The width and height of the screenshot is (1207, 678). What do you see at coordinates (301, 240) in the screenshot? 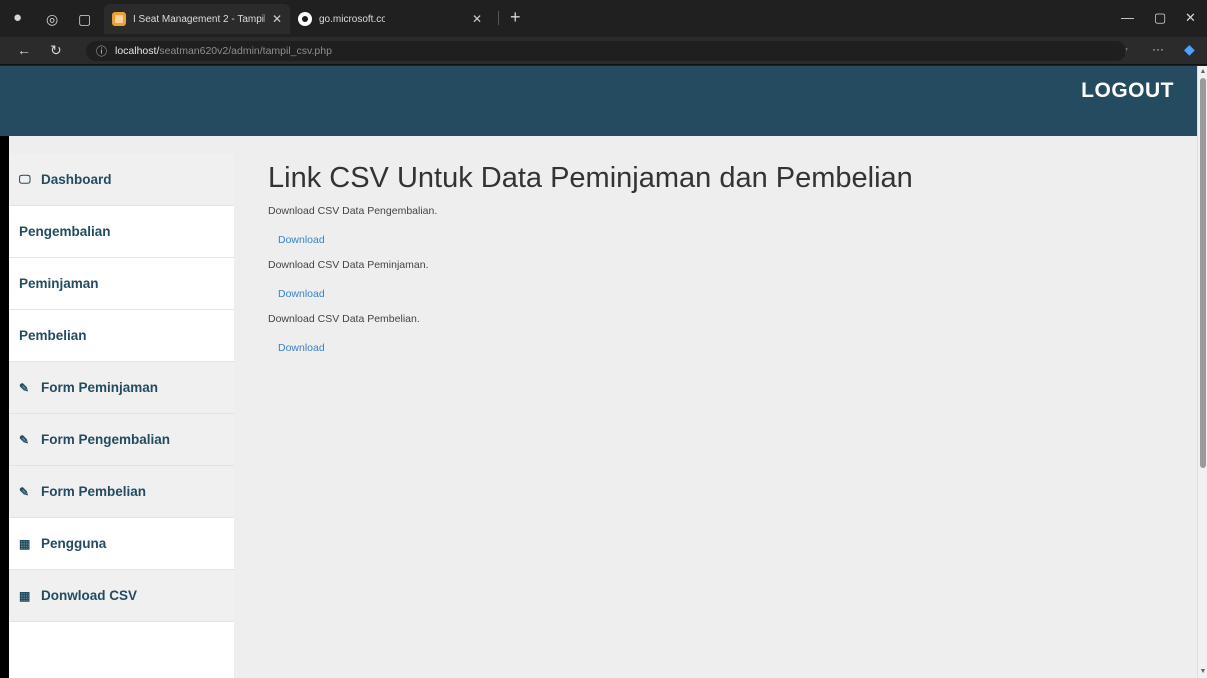
I see `download-link-pengembalian: Download` at bounding box center [301, 240].